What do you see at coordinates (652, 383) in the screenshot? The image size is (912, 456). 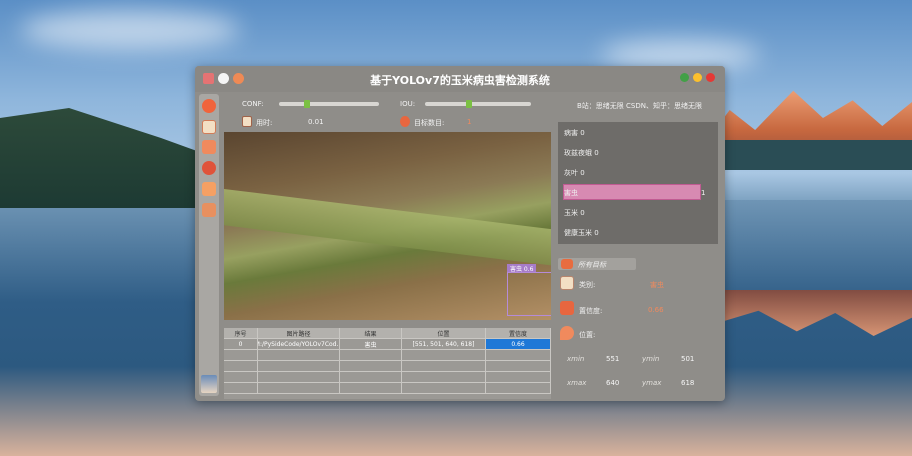 I see `ymax-label: ymax` at bounding box center [652, 383].